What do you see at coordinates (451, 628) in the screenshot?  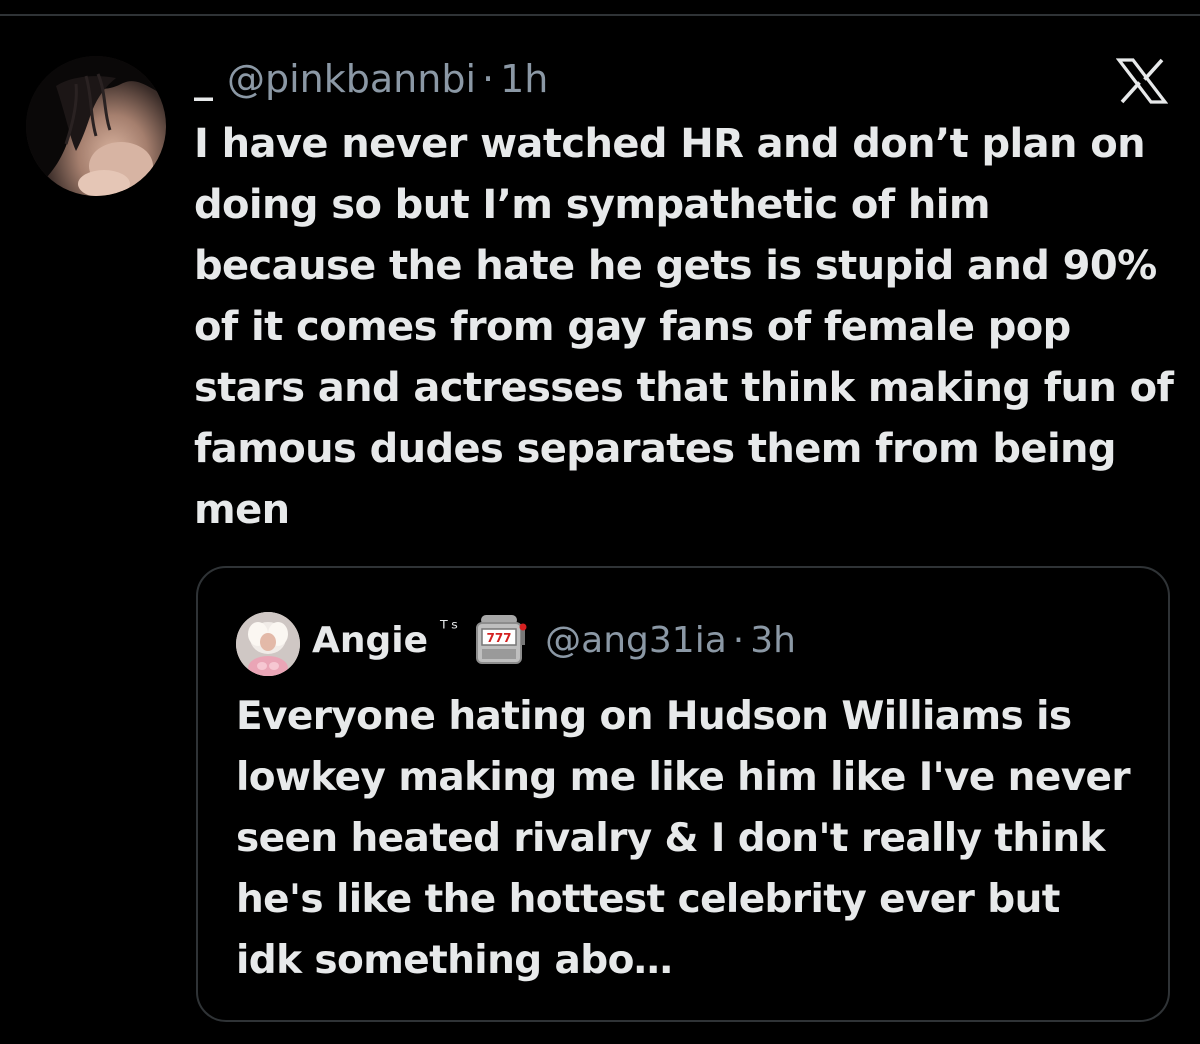 I see `quoted-author-name-suffix: ᵀˢ` at bounding box center [451, 628].